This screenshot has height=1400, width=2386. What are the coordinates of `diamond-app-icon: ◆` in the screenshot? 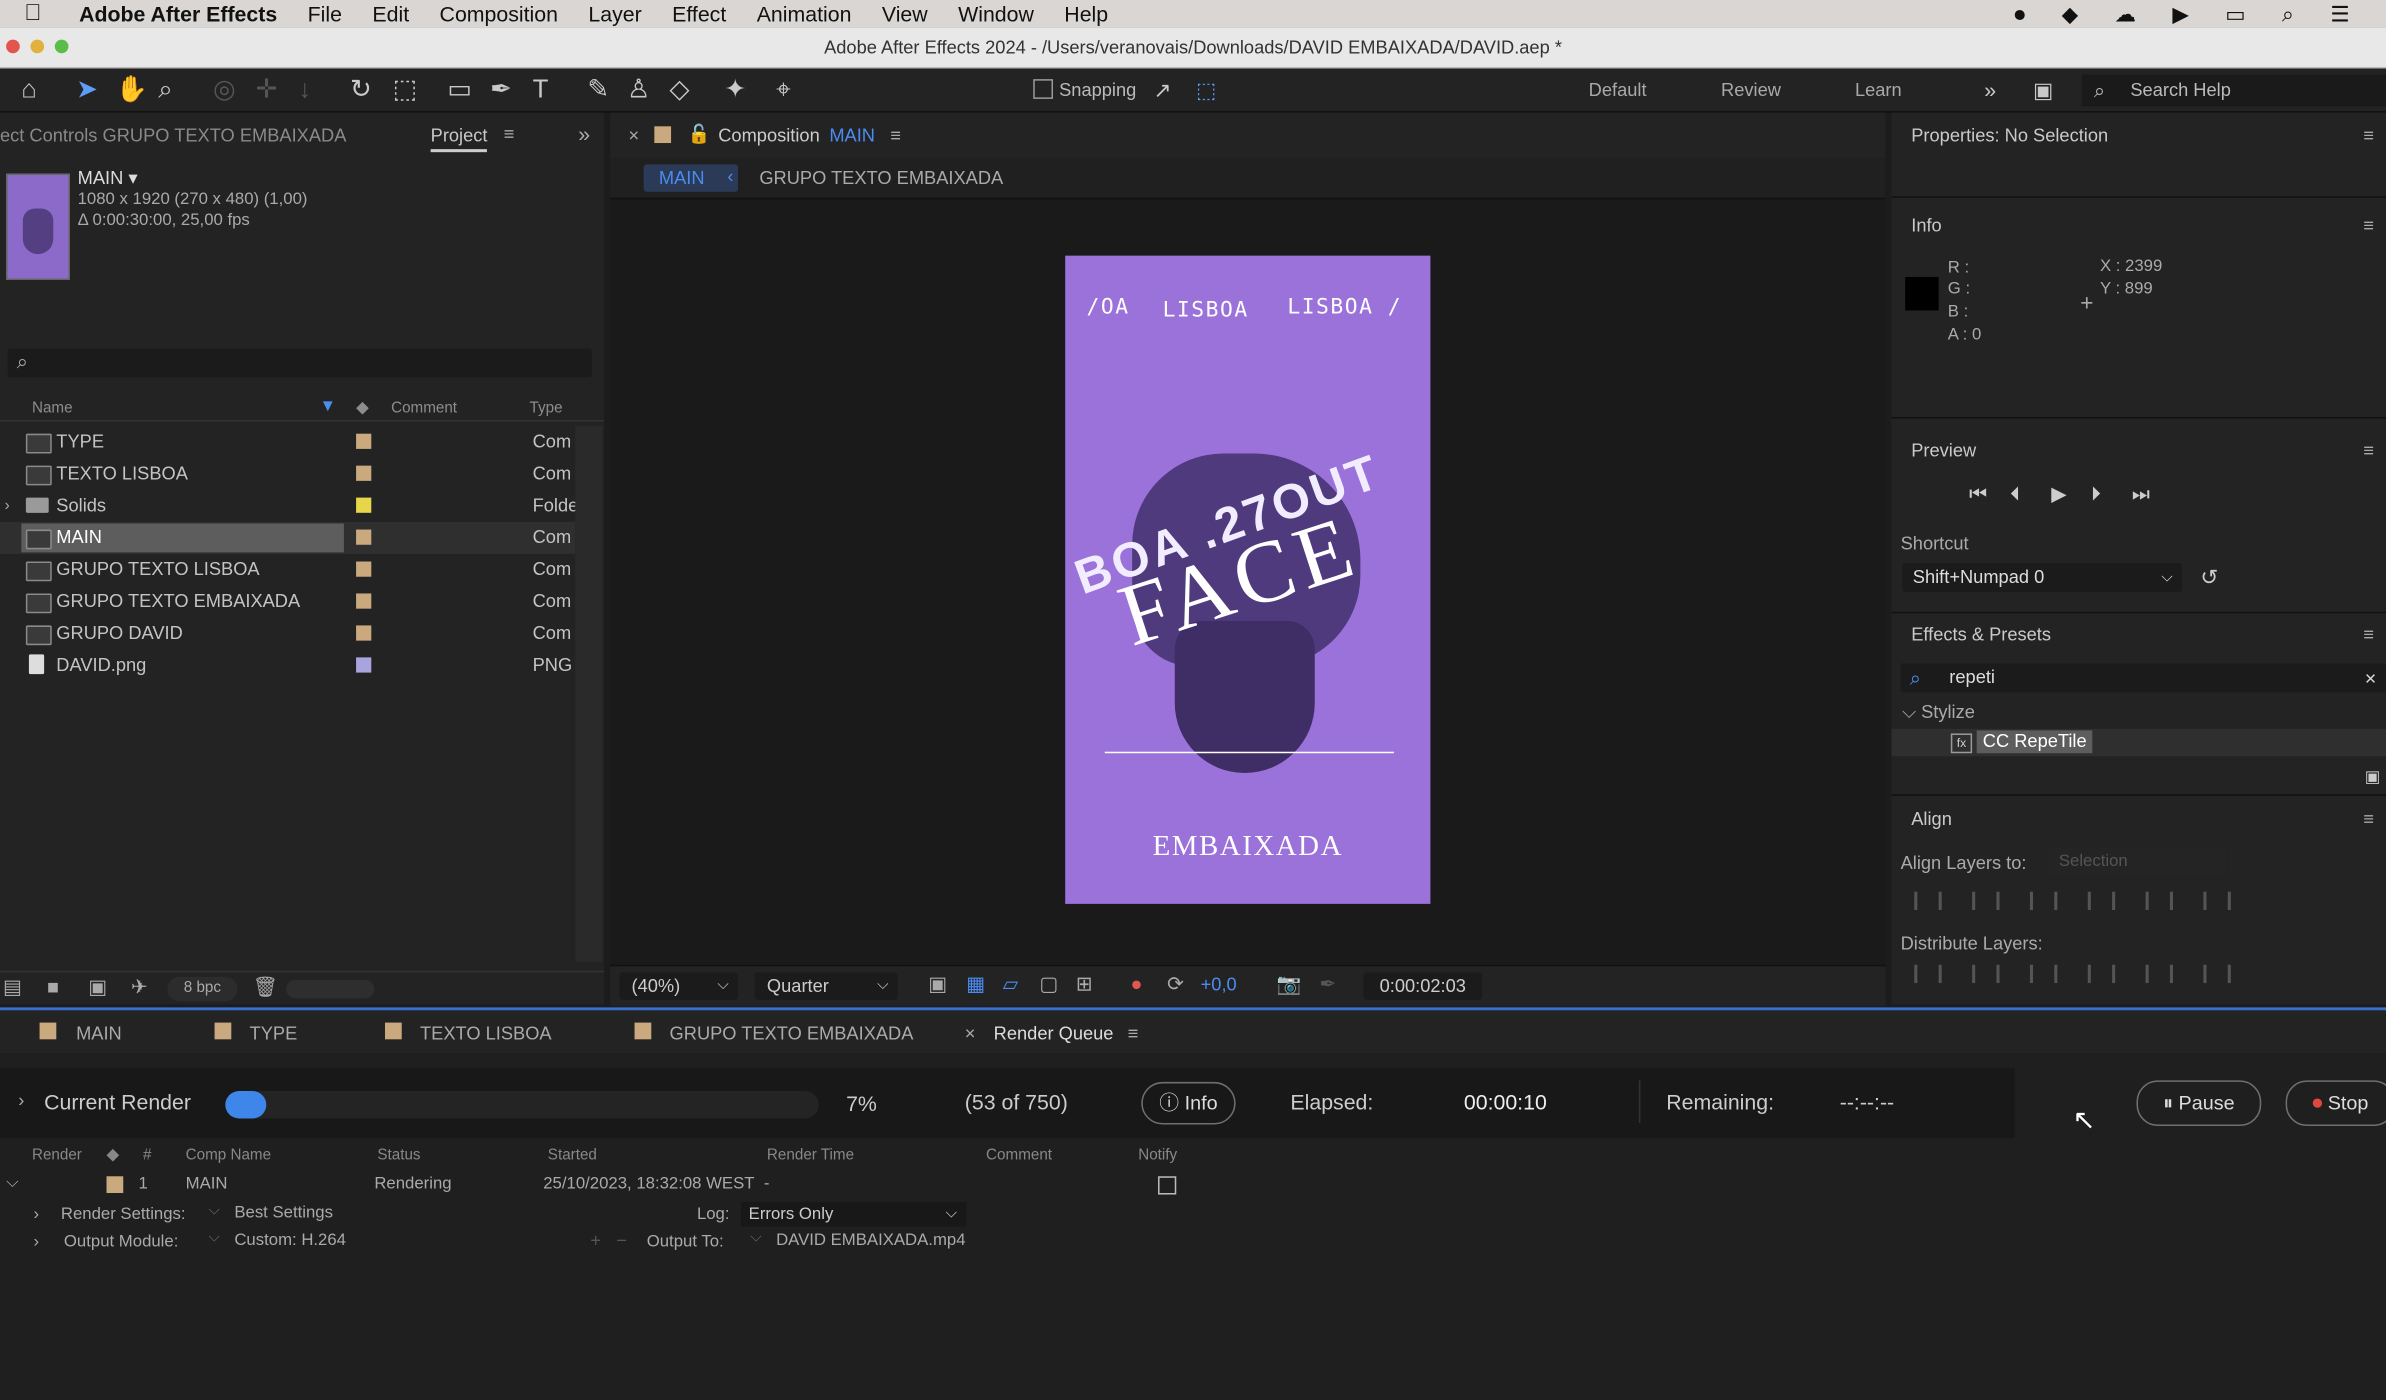 It's located at (2070, 14).